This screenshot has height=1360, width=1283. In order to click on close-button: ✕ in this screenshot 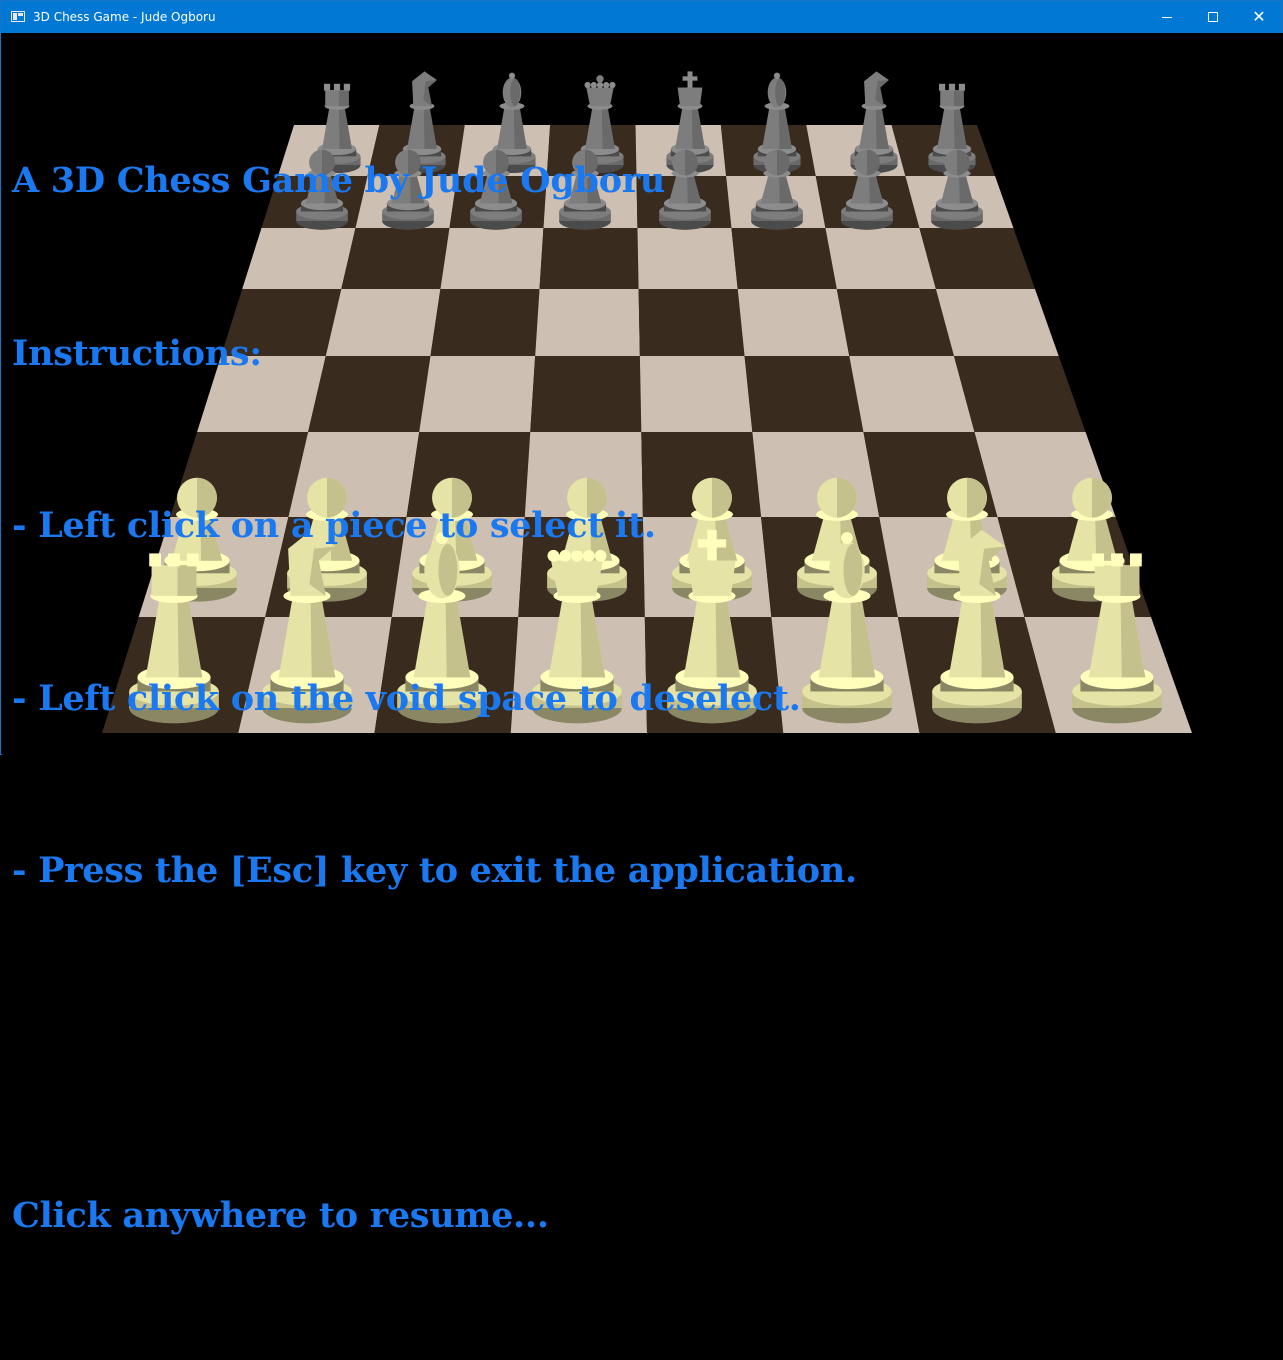, I will do `click(1259, 17)`.